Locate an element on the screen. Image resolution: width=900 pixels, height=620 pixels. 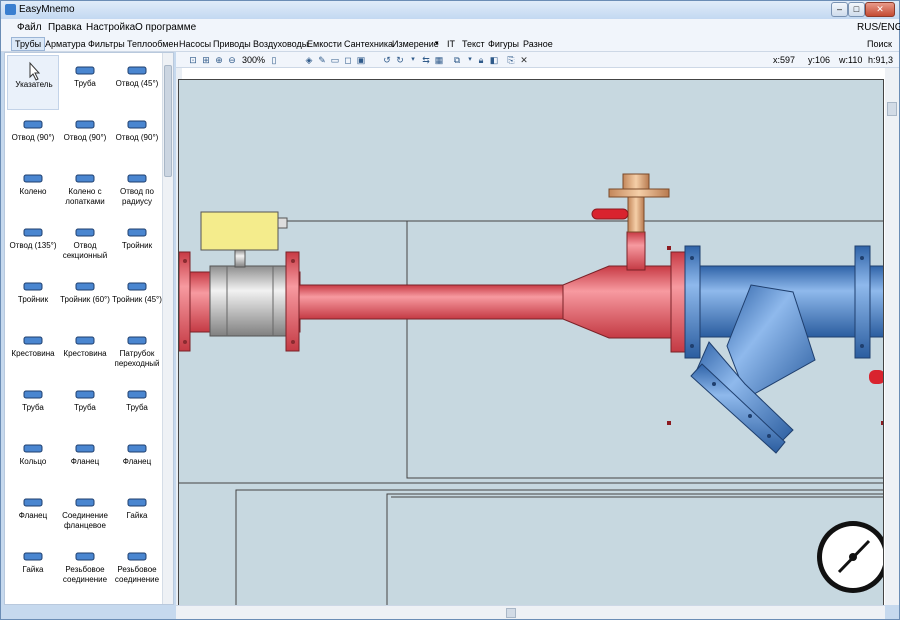
maximize-button: □ is located at coordinates (856, 9).